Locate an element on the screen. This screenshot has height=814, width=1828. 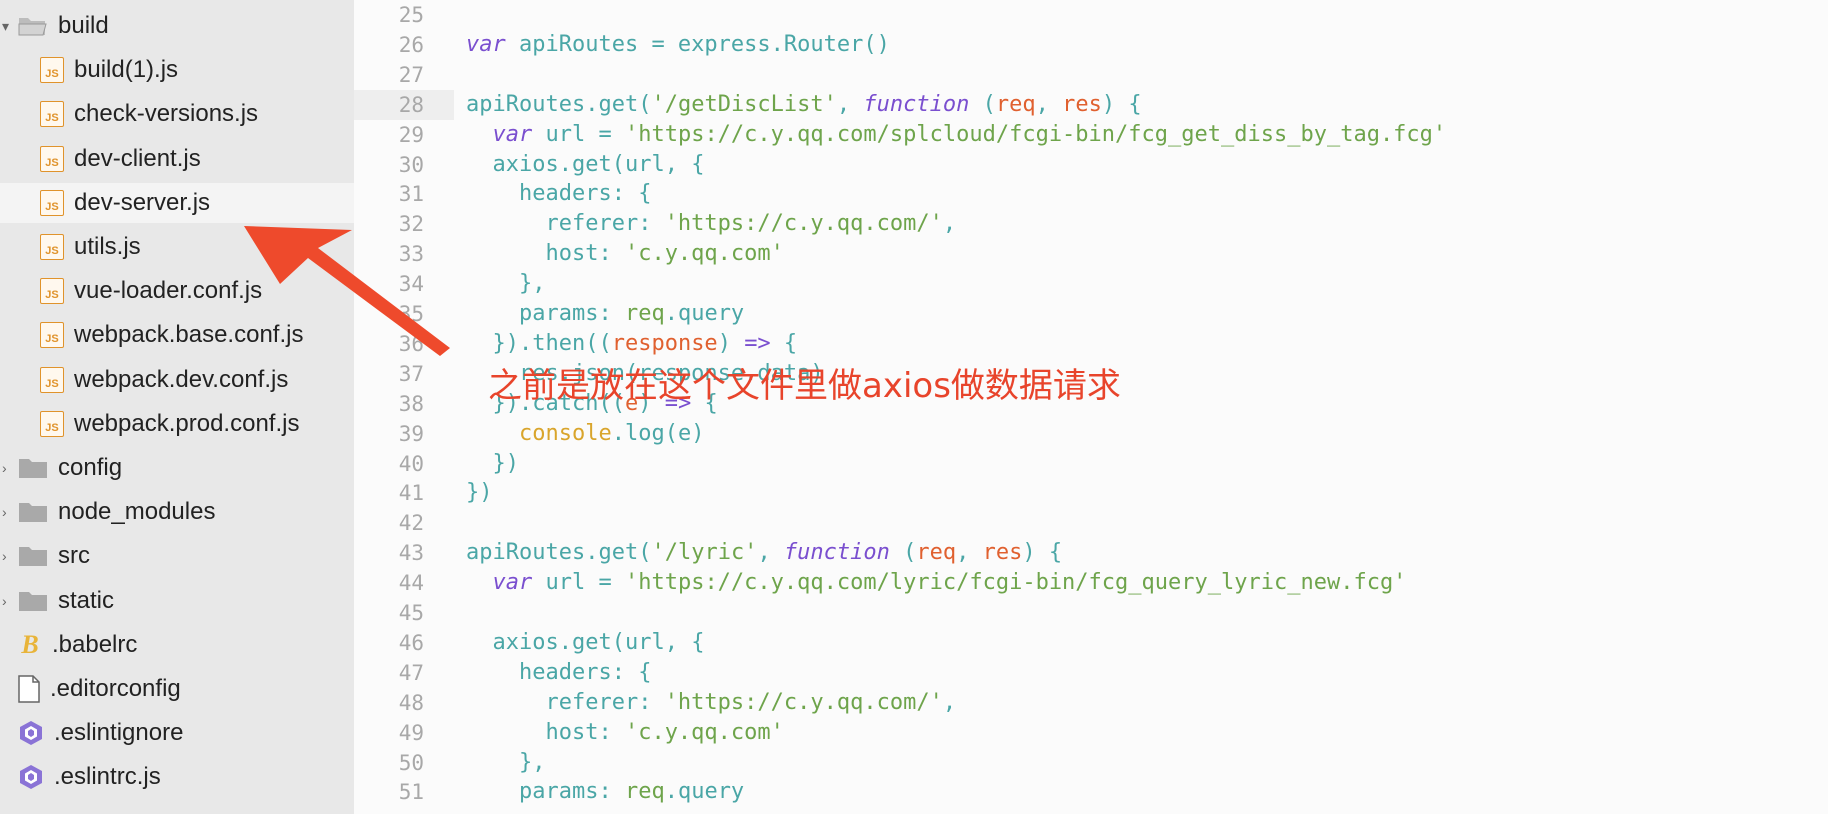
line-number: 31 is located at coordinates (411, 194).